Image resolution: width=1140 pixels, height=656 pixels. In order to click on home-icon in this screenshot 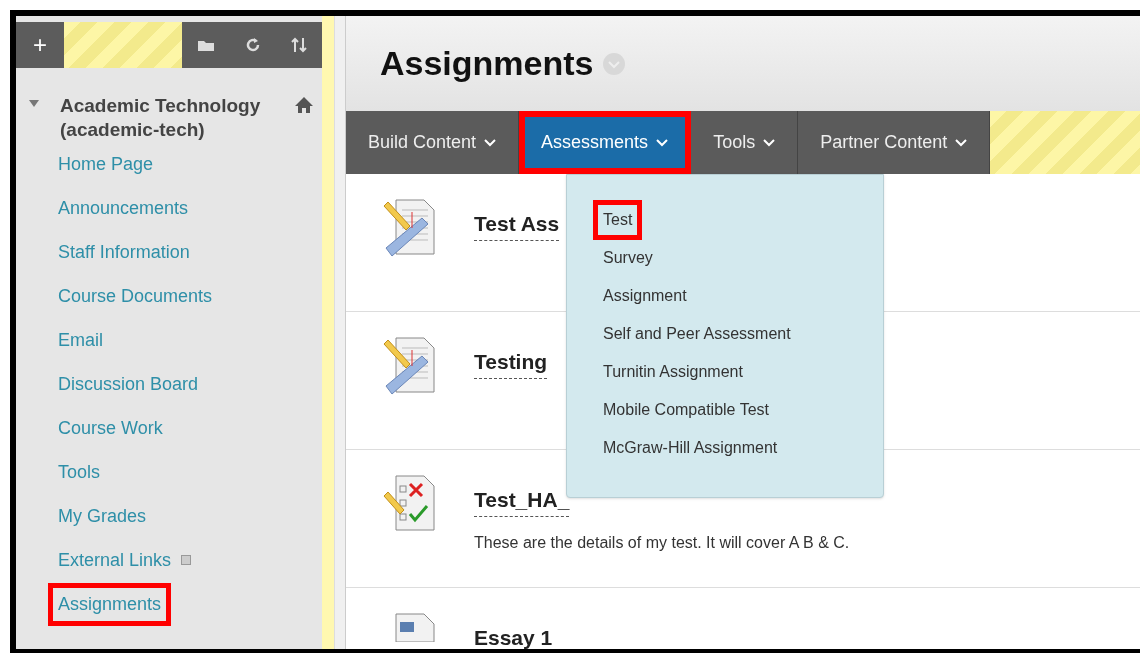, I will do `click(304, 105)`.